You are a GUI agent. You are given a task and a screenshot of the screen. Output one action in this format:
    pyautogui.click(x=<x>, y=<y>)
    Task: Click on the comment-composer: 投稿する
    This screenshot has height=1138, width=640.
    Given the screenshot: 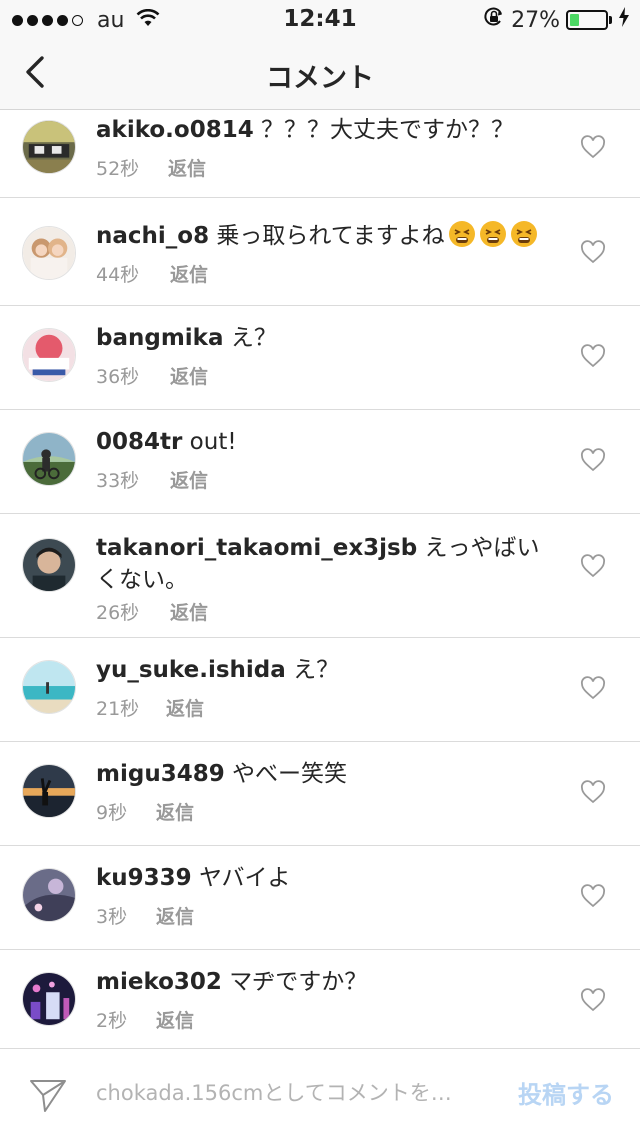 What is the action you would take?
    pyautogui.click(x=320, y=1093)
    